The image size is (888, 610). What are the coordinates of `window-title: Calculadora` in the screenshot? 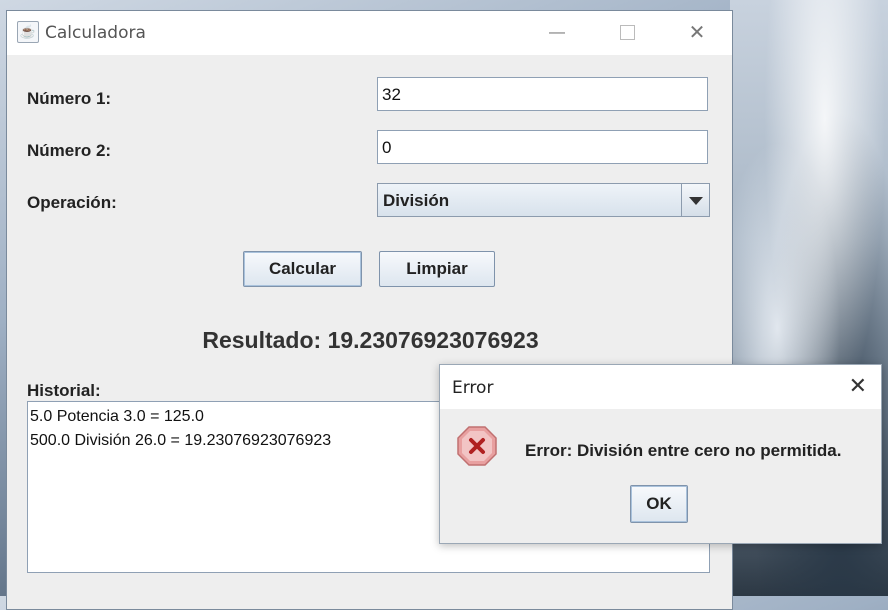 It's located at (95, 33).